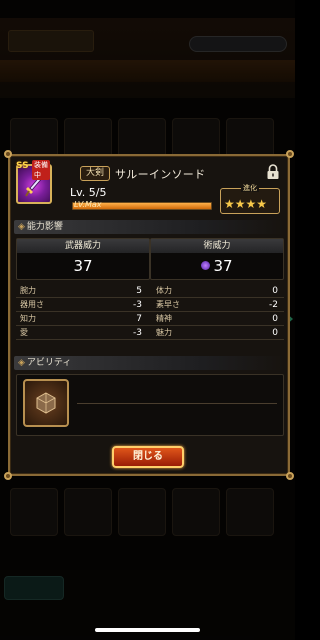 The width and height of the screenshot is (320, 640). What do you see at coordinates (148, 457) in the screenshot?
I see `close-button: 閉じる` at bounding box center [148, 457].